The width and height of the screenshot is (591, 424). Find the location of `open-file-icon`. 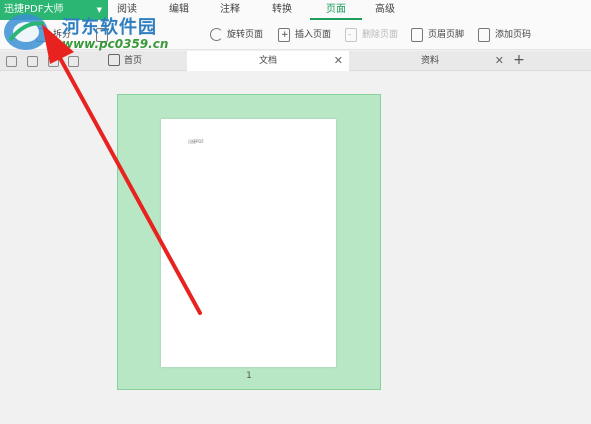

open-file-icon is located at coordinates (11, 61).